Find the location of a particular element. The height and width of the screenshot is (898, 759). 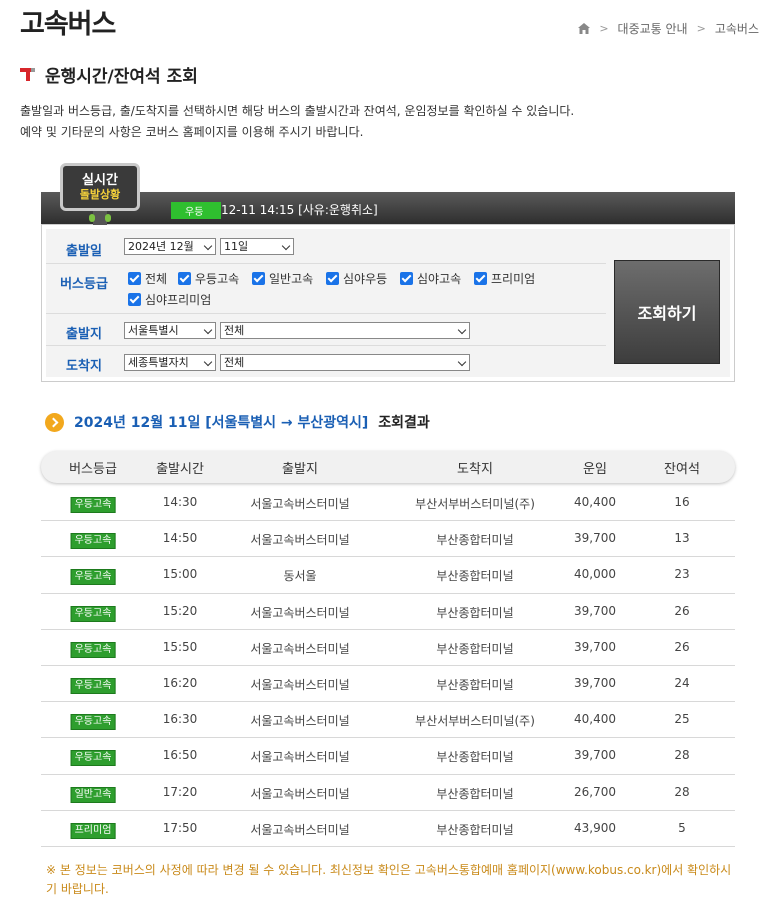

departure-time: 16:20 is located at coordinates (180, 682).